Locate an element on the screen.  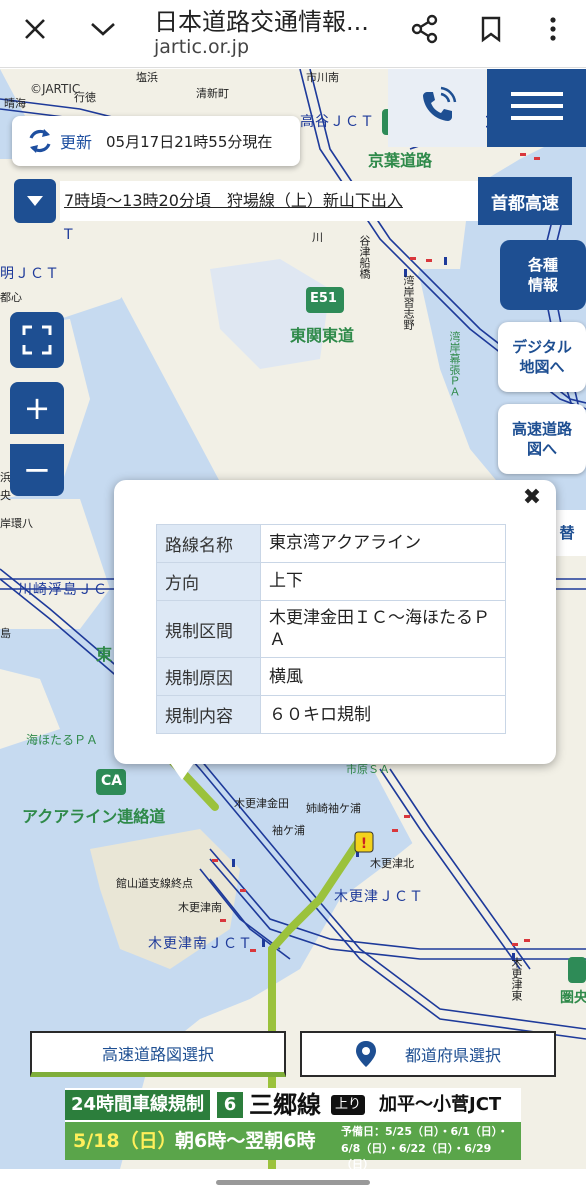
update-timestamp: 05月17日21時55分現在 is located at coordinates (189, 141).